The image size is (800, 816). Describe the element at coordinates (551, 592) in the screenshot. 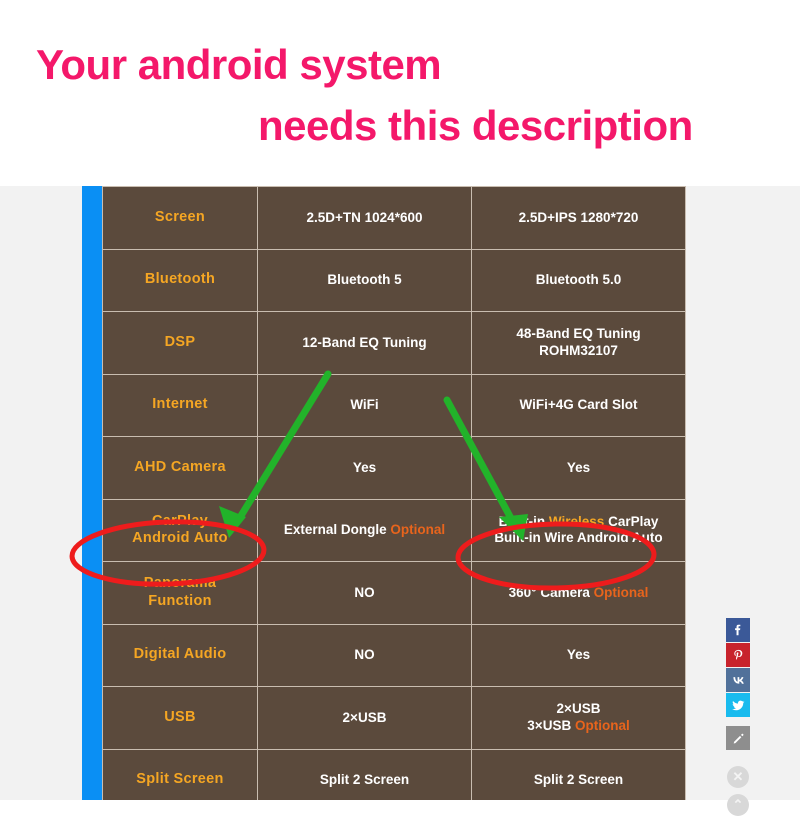

I see `panorama-b-text: 360° Camera` at that location.